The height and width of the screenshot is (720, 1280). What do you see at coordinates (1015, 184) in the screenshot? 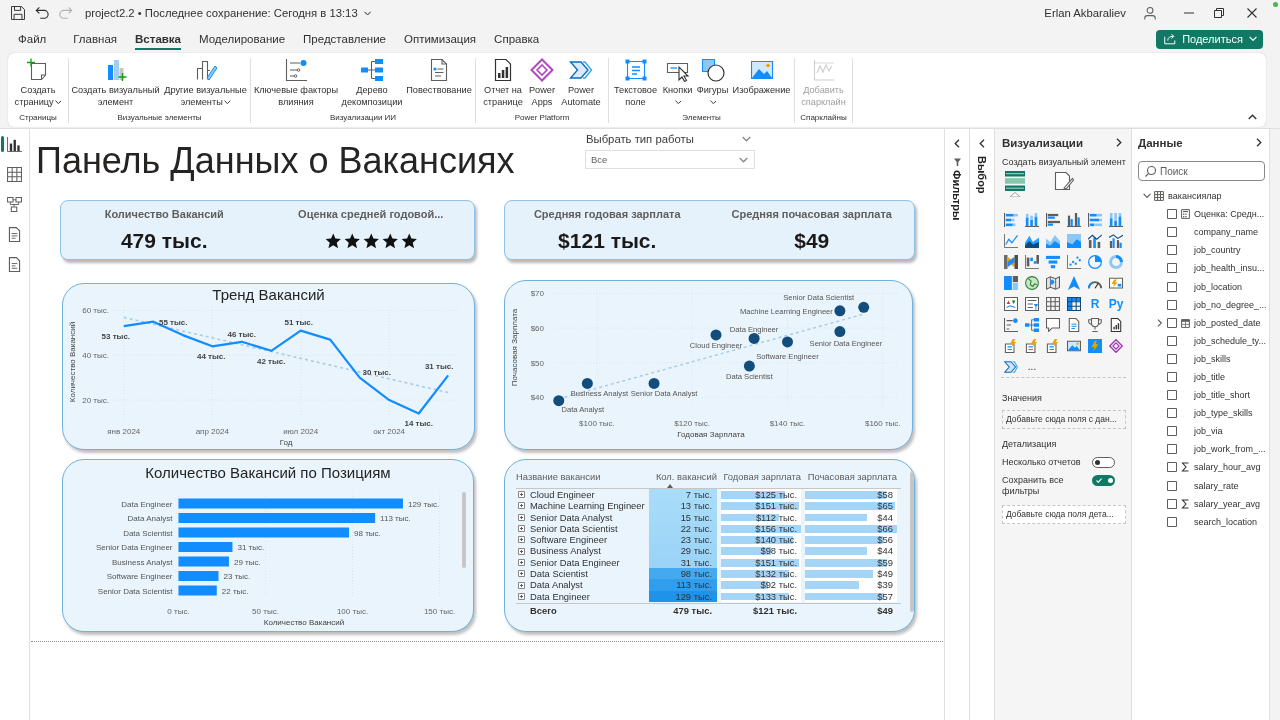
I see `striped-block-icon` at bounding box center [1015, 184].